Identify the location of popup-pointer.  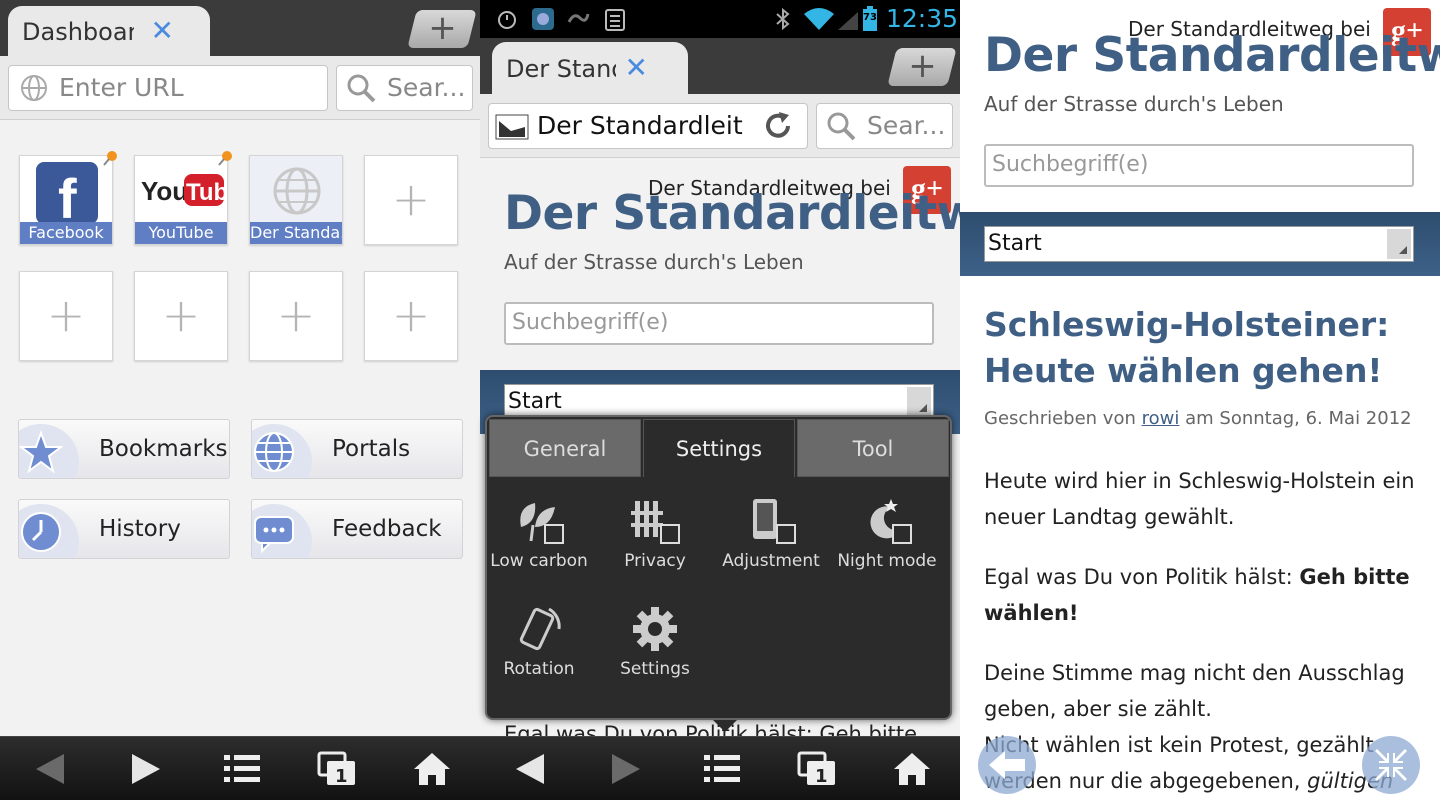
(725, 726).